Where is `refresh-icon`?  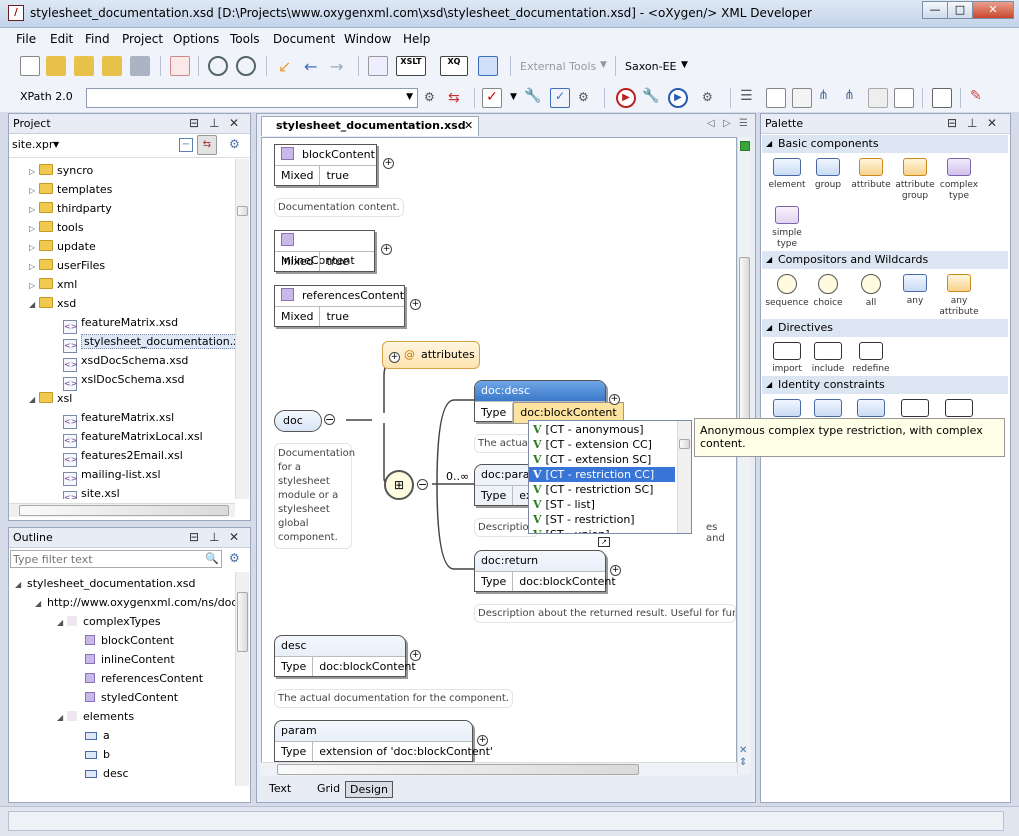 refresh-icon is located at coordinates (878, 98).